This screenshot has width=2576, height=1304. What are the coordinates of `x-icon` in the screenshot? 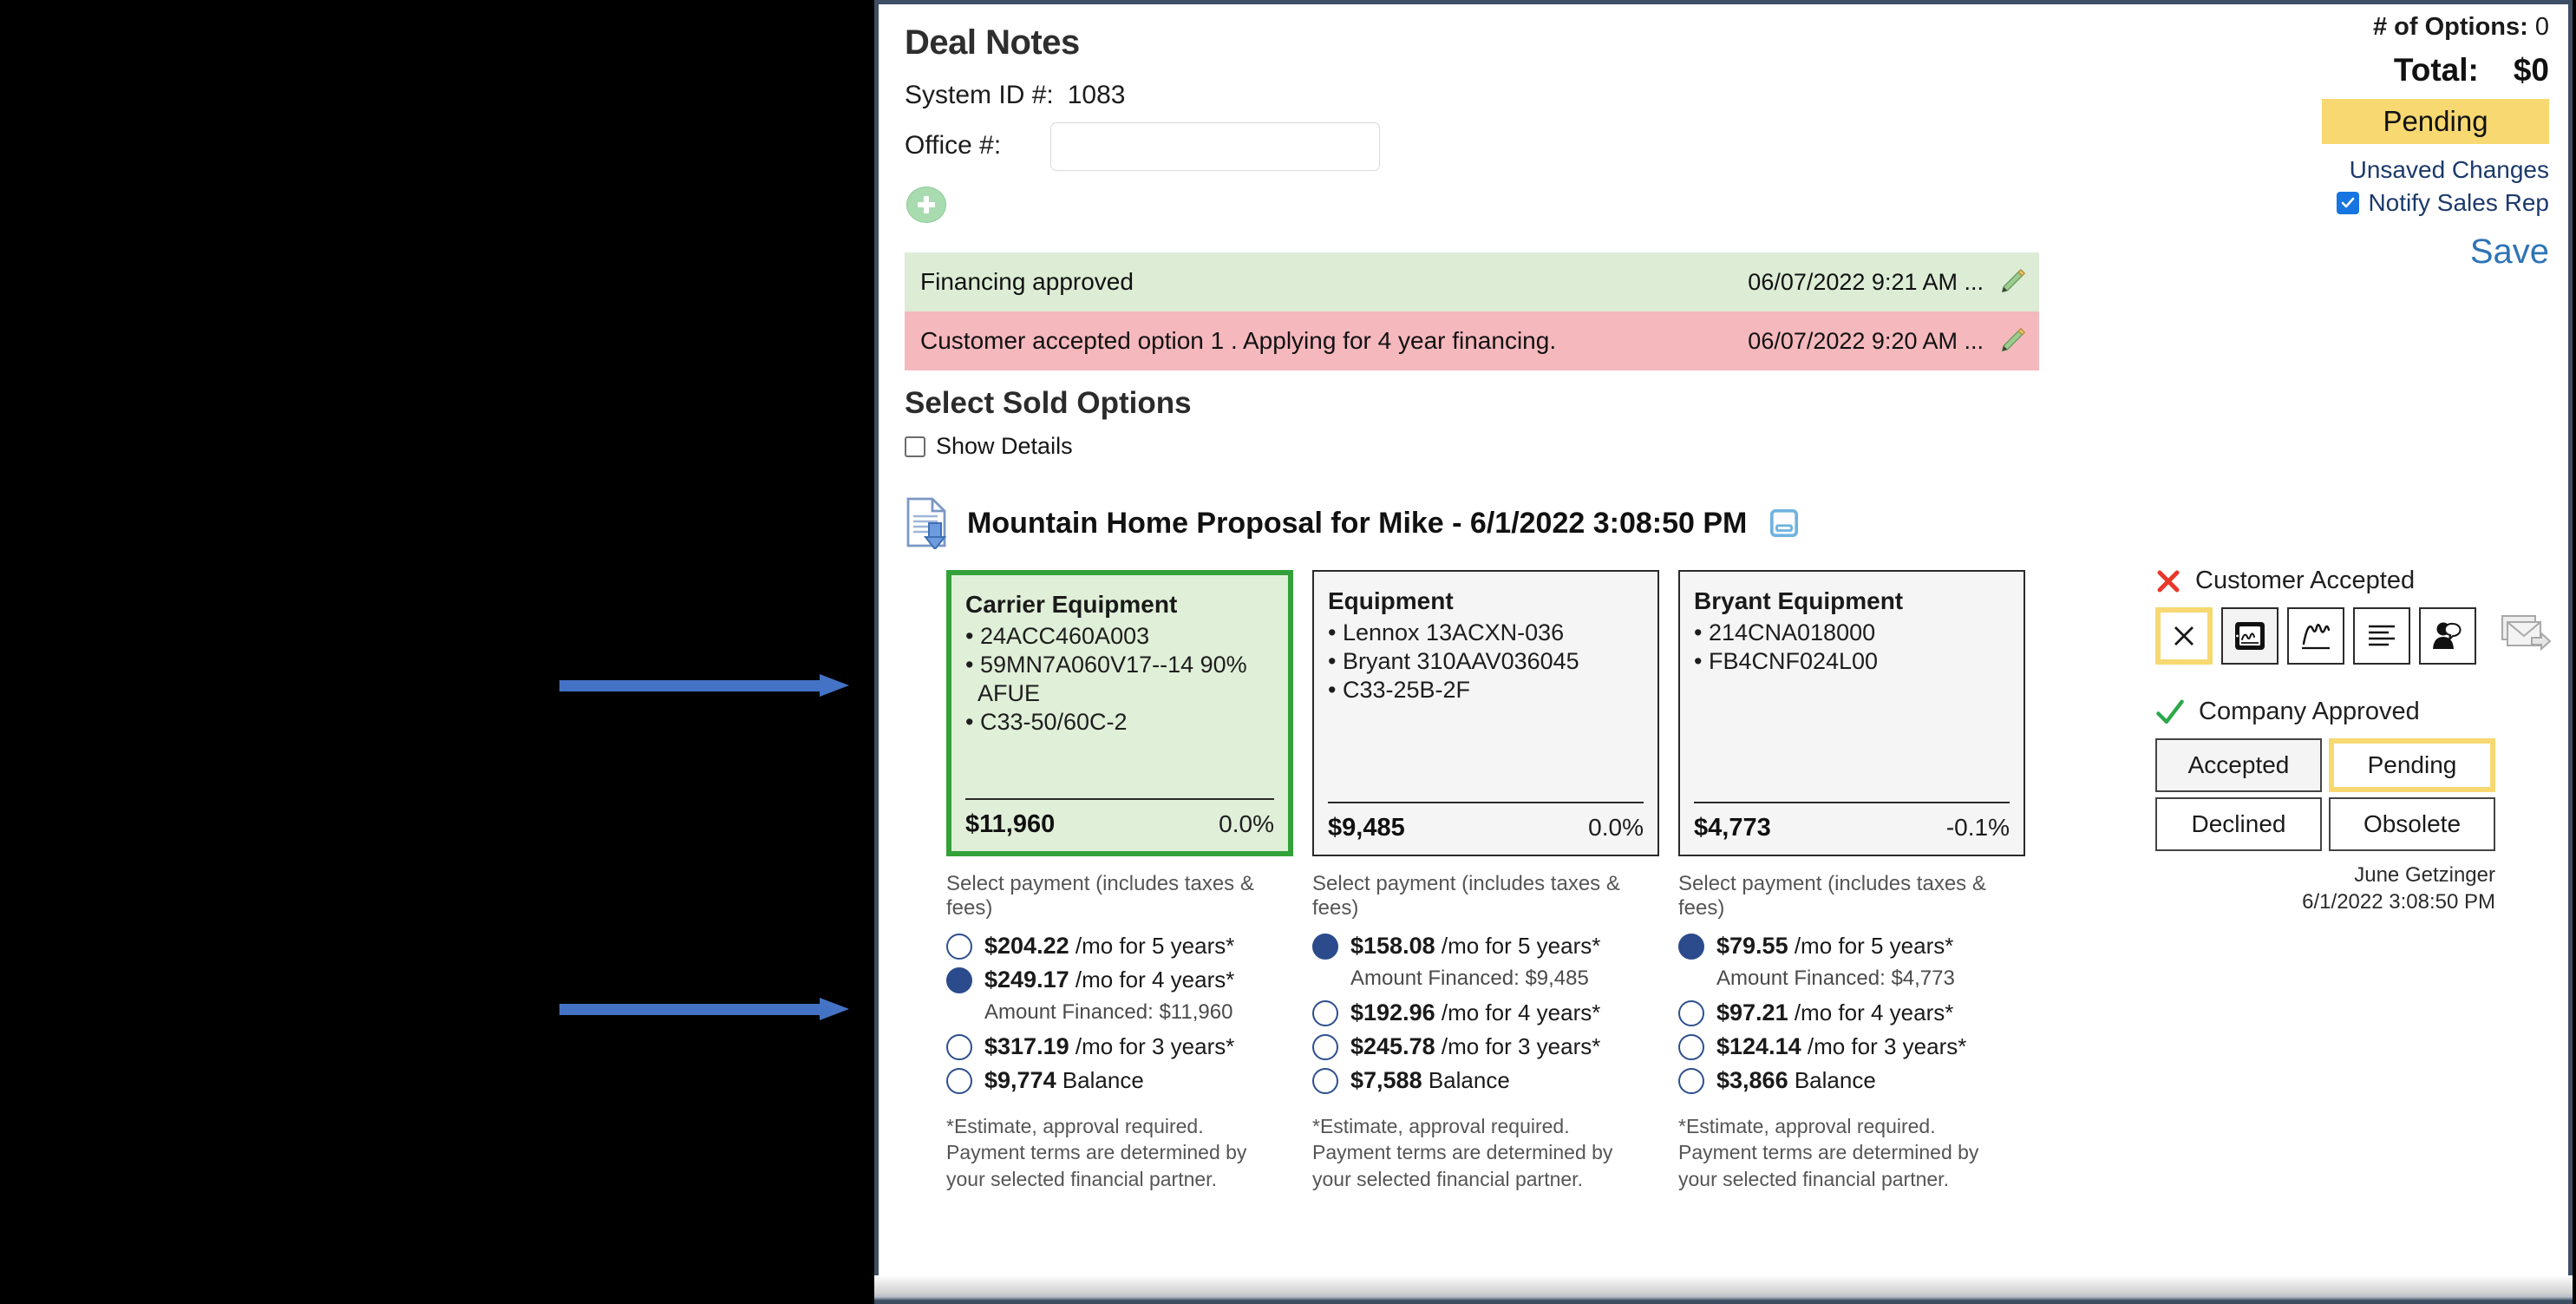 It's located at (2184, 636).